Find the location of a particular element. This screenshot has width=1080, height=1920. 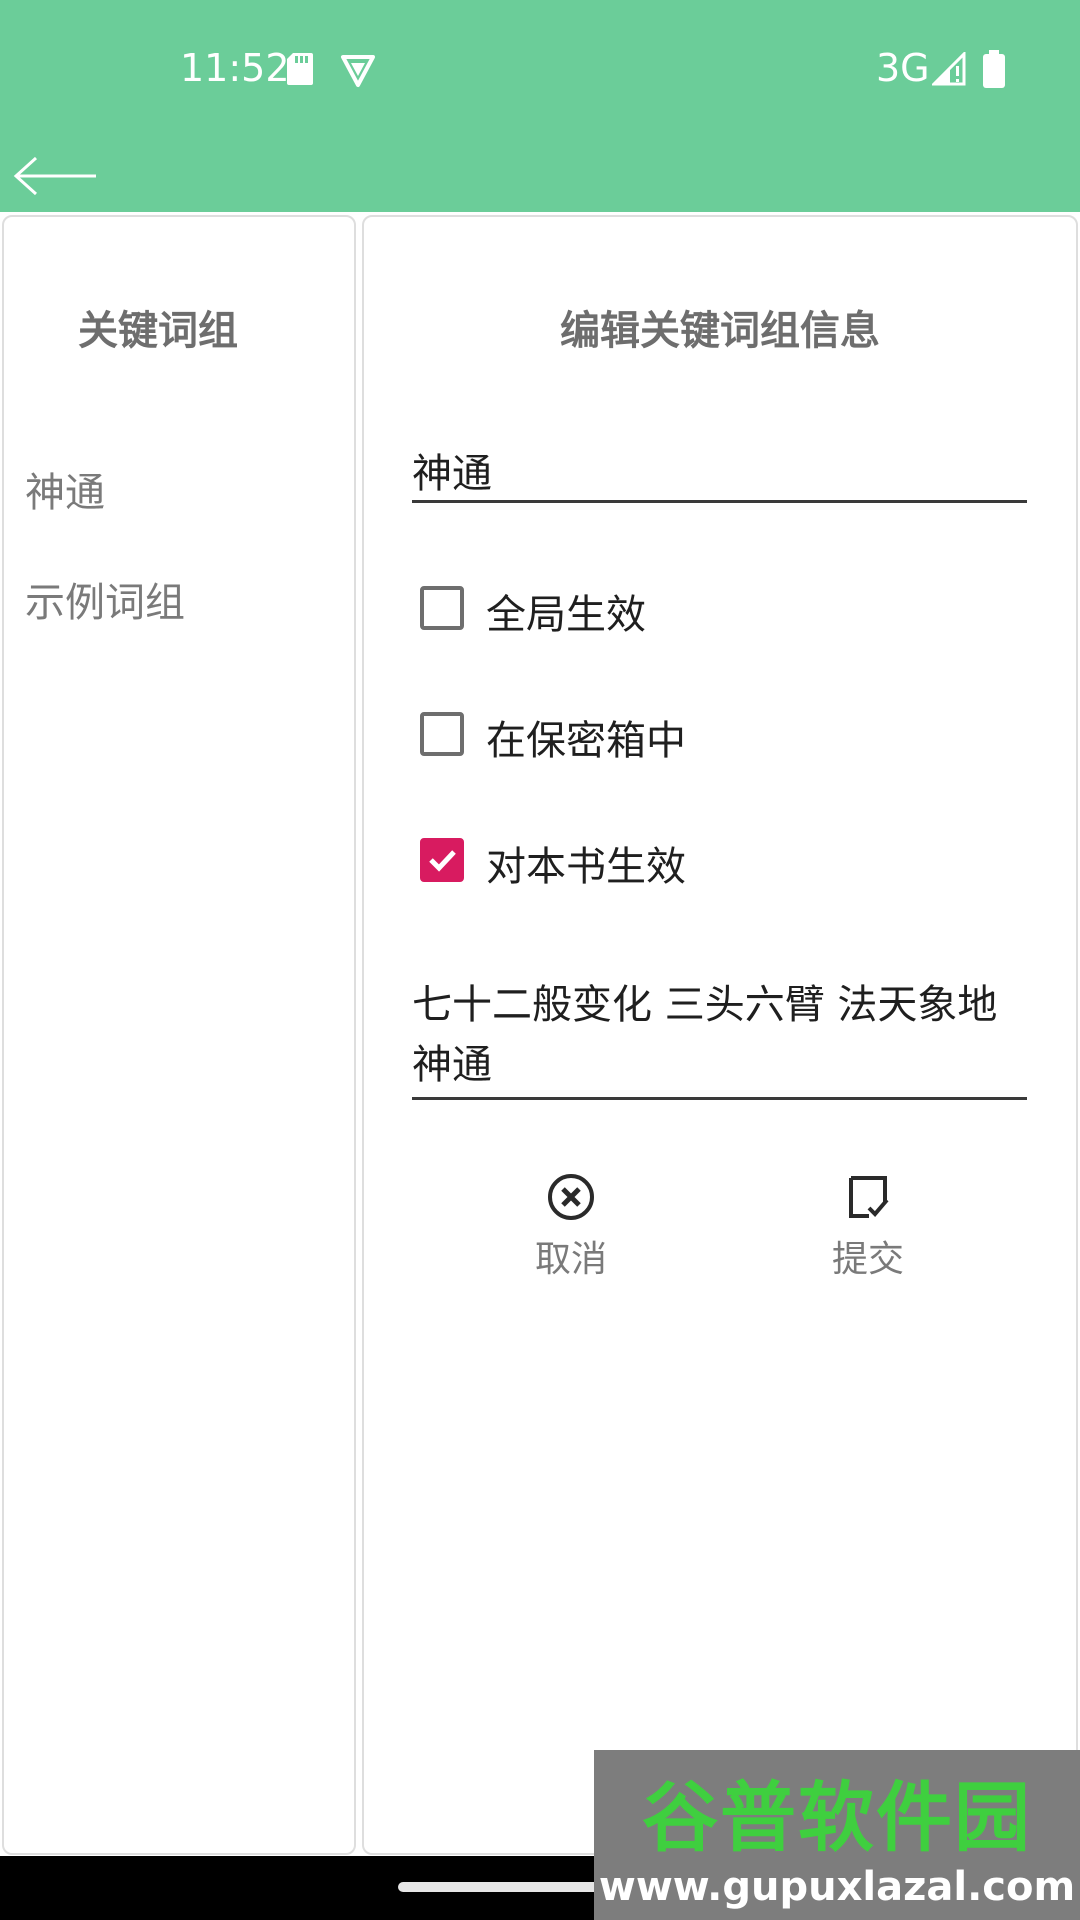

vpn-icon is located at coordinates (358, 70).